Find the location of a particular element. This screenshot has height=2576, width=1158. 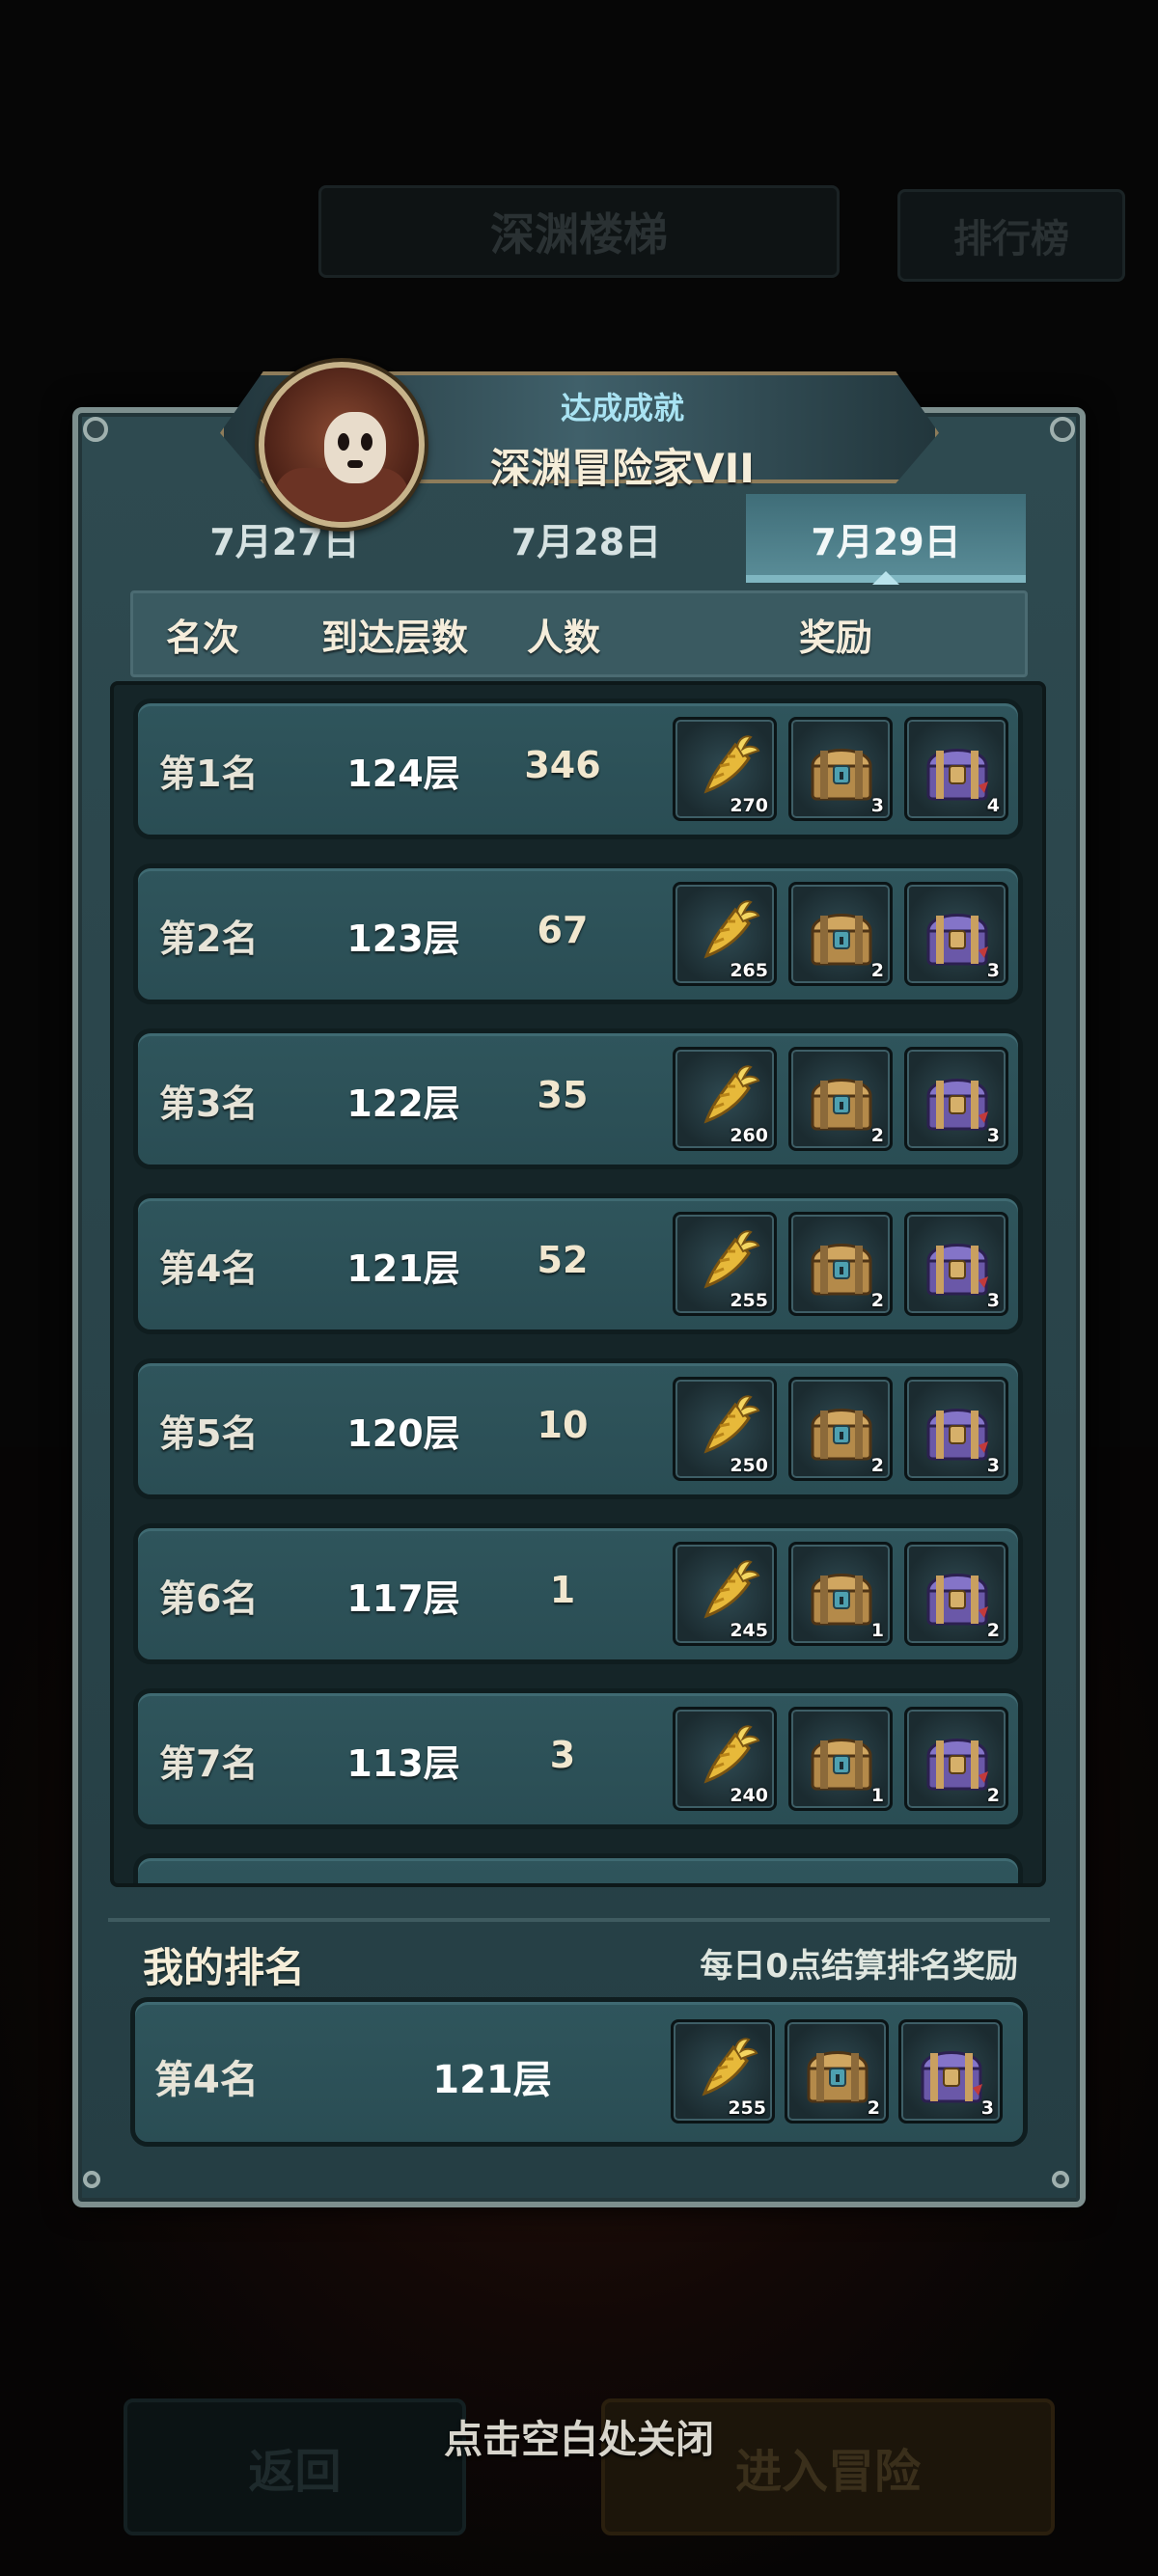

rank-value: 第6名 is located at coordinates (209, 1599).